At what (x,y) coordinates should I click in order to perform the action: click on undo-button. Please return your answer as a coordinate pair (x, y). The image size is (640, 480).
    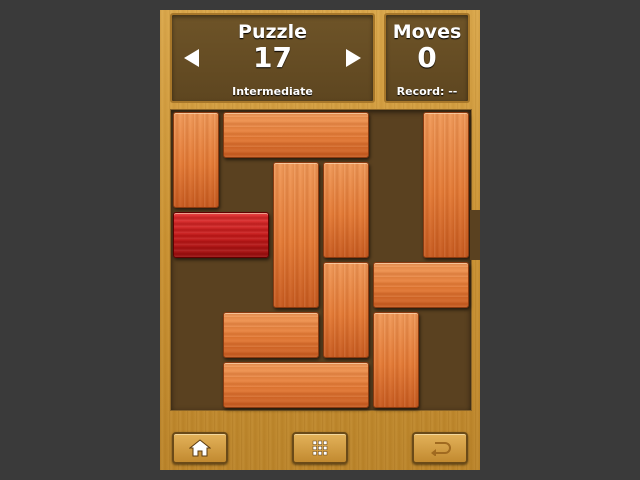
    Looking at the image, I should click on (440, 448).